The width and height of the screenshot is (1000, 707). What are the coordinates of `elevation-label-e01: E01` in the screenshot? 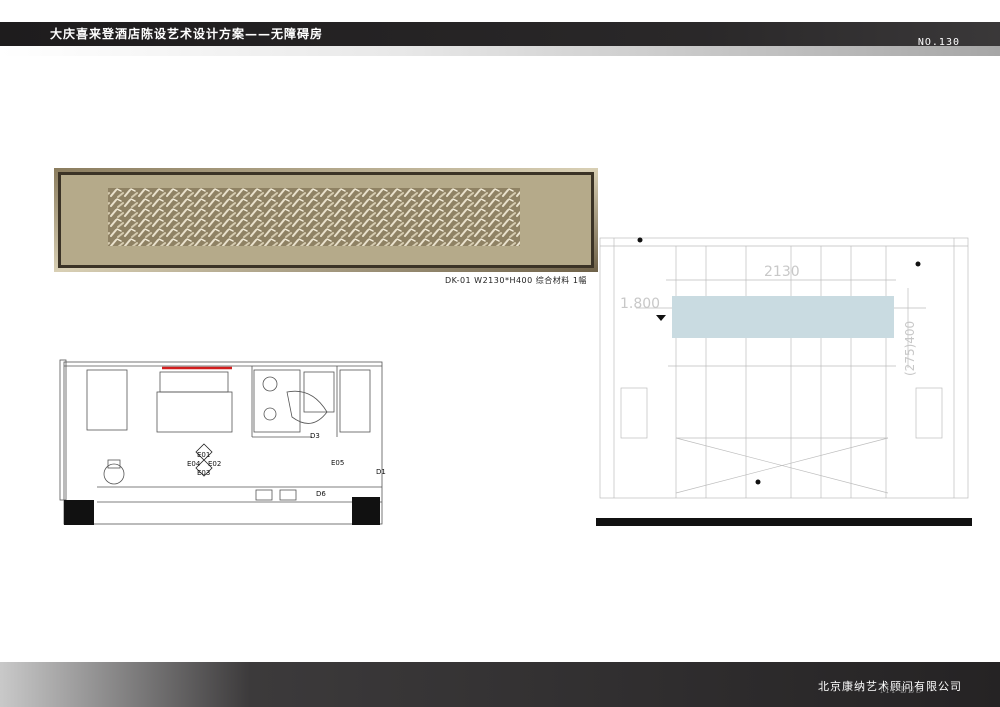 It's located at (203, 455).